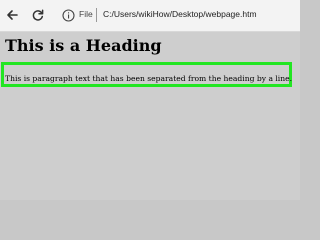 The image size is (320, 240). I want to click on refresh-button, so click(38, 15).